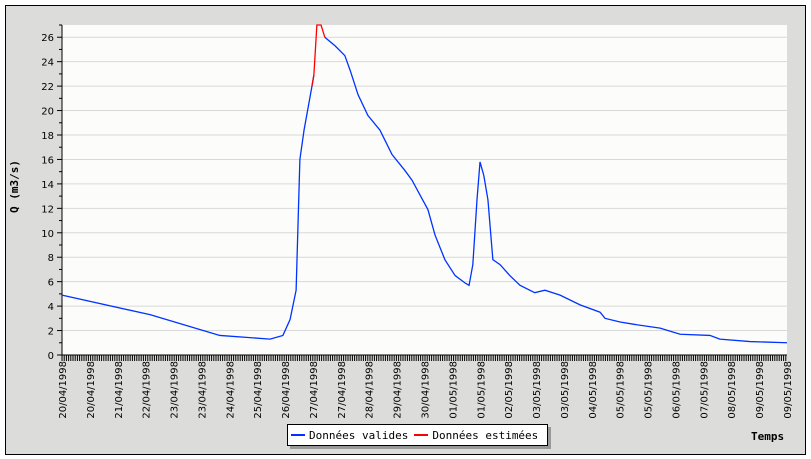 The width and height of the screenshot is (811, 459). What do you see at coordinates (704, 390) in the screenshot?
I see `x-tick-label: 07/05/1998` at bounding box center [704, 390].